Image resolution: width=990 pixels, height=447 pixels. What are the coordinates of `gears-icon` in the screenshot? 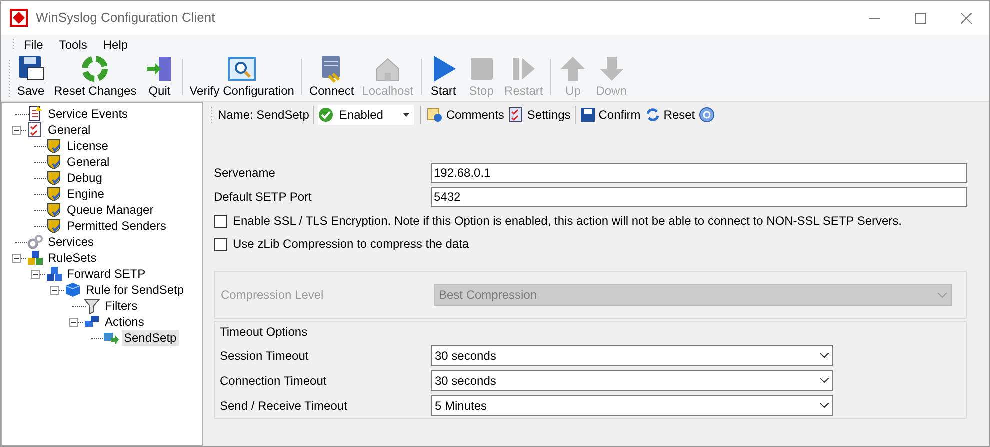 It's located at (35, 242).